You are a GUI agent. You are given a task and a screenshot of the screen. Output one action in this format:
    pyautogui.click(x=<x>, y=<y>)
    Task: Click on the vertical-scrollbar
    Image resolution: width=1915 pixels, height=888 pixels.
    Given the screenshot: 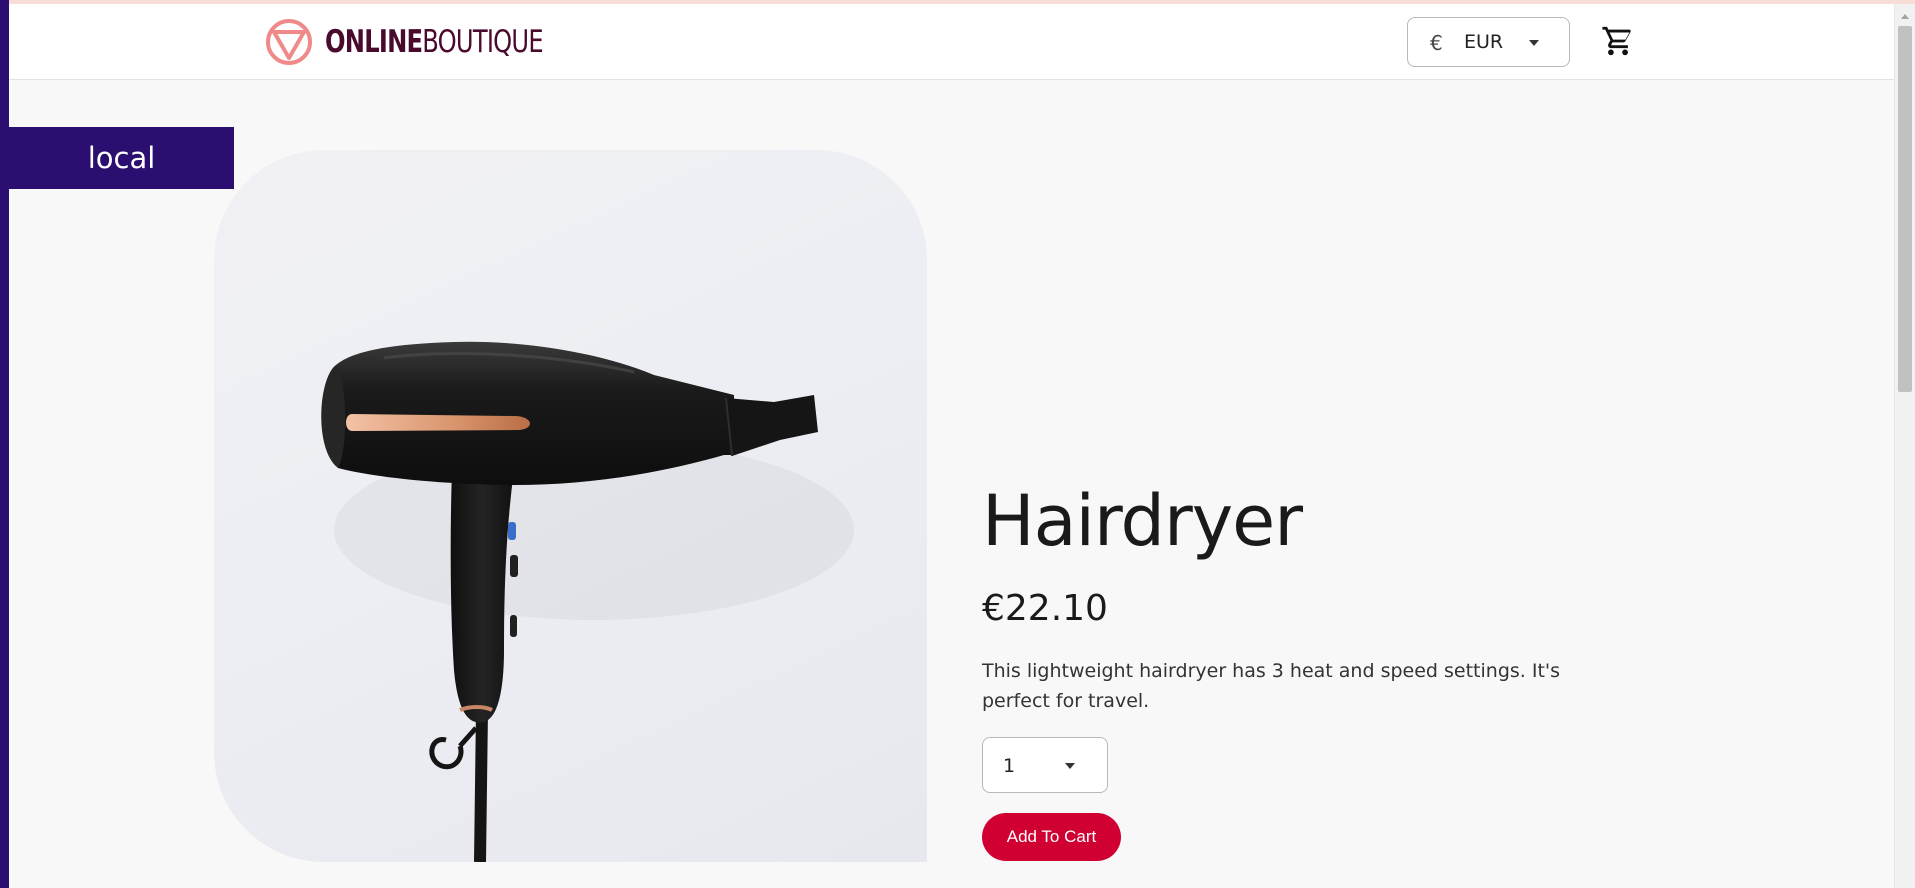 What is the action you would take?
    pyautogui.click(x=1904, y=446)
    